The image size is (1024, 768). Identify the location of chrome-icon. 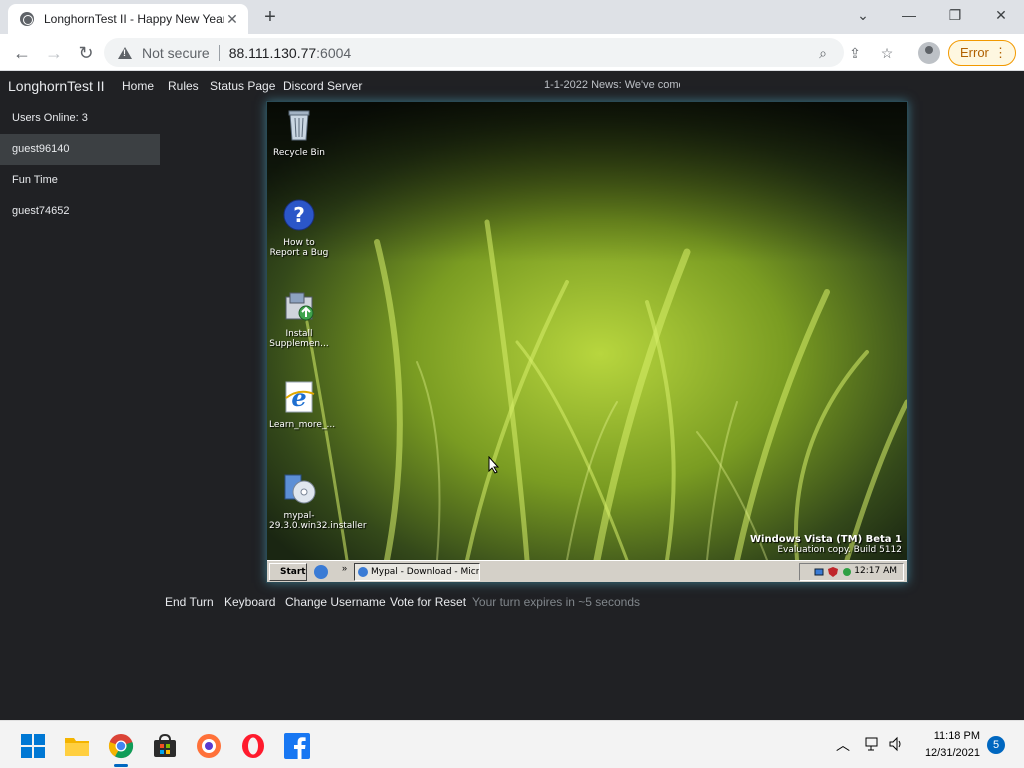
(121, 746).